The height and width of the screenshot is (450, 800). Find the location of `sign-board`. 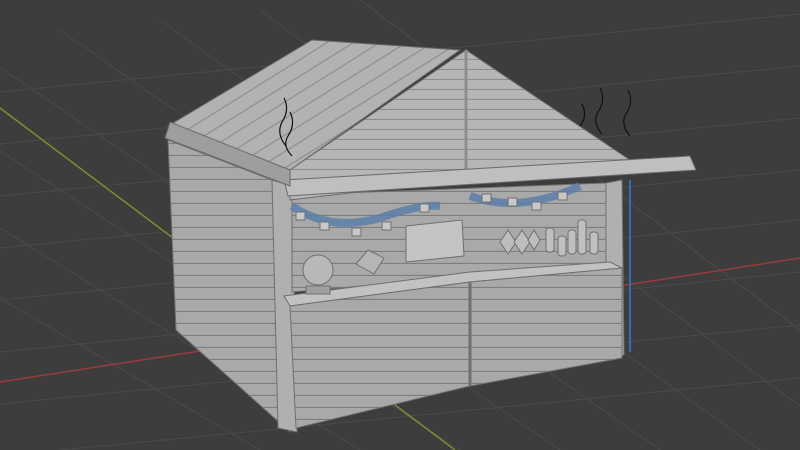

sign-board is located at coordinates (435, 241).